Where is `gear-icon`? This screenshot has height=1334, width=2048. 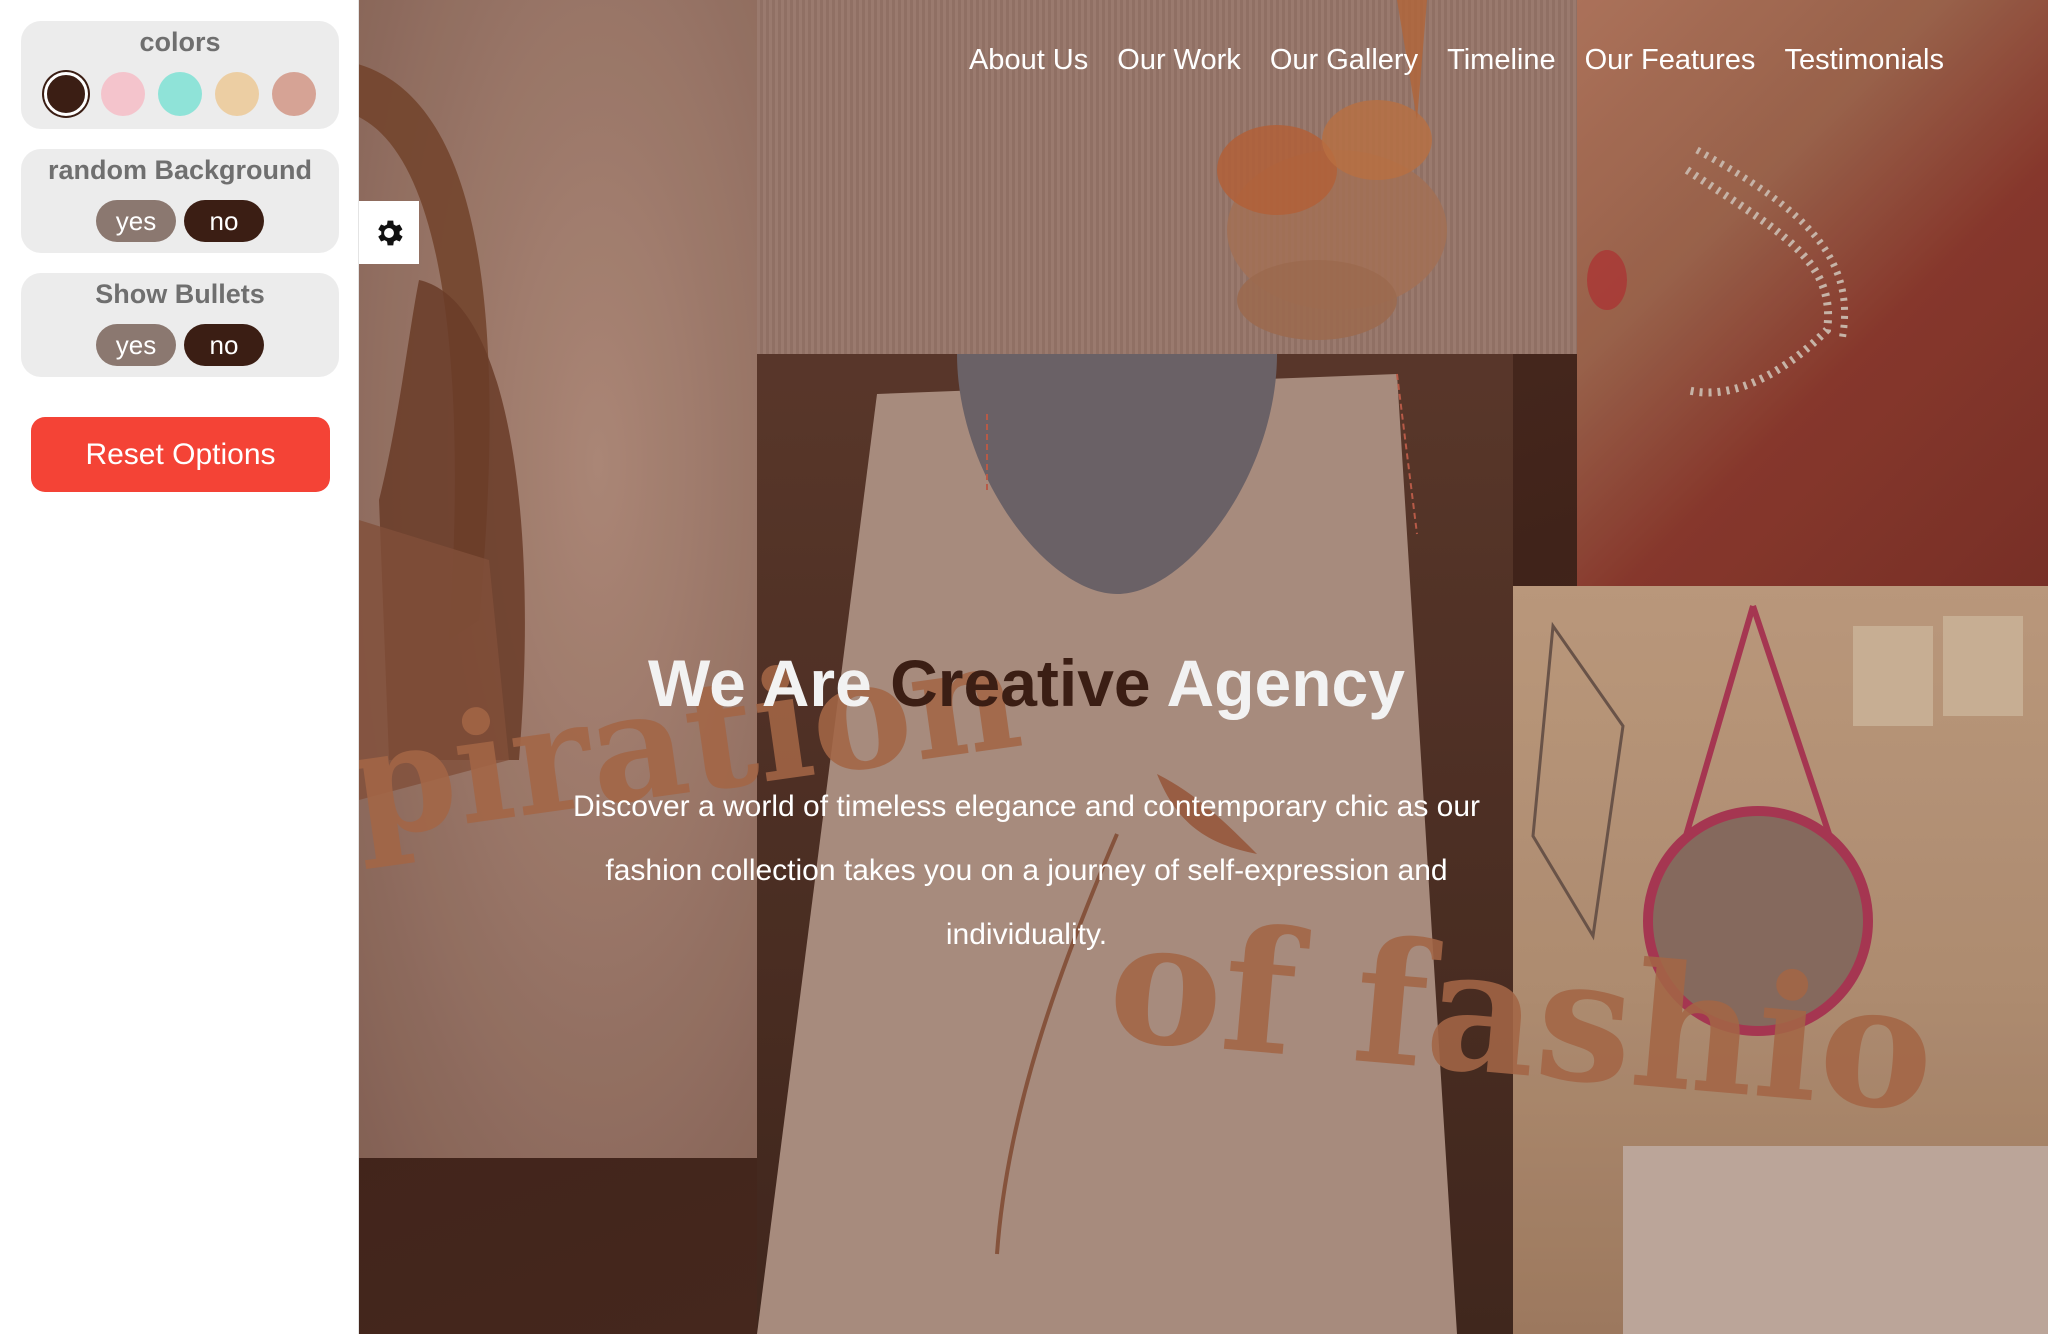
gear-icon is located at coordinates (390, 232).